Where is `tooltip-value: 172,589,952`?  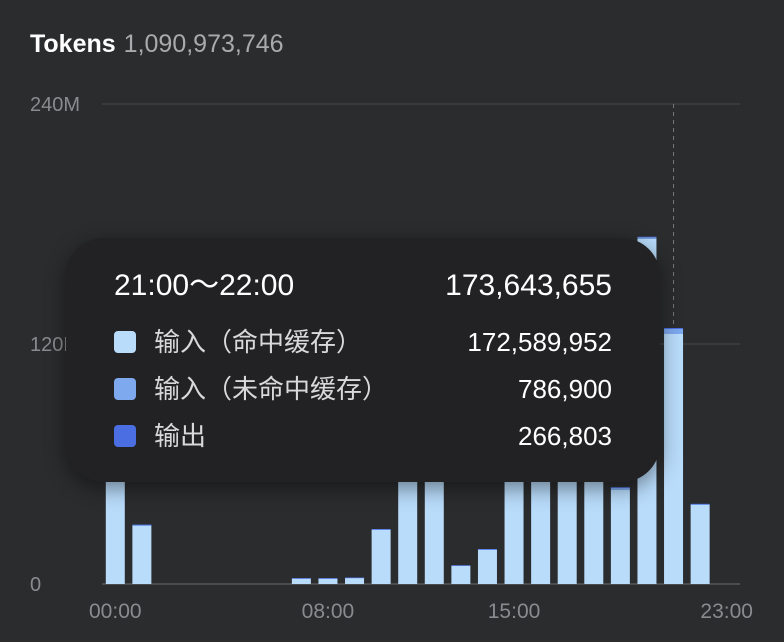 tooltip-value: 172,589,952 is located at coordinates (539, 342).